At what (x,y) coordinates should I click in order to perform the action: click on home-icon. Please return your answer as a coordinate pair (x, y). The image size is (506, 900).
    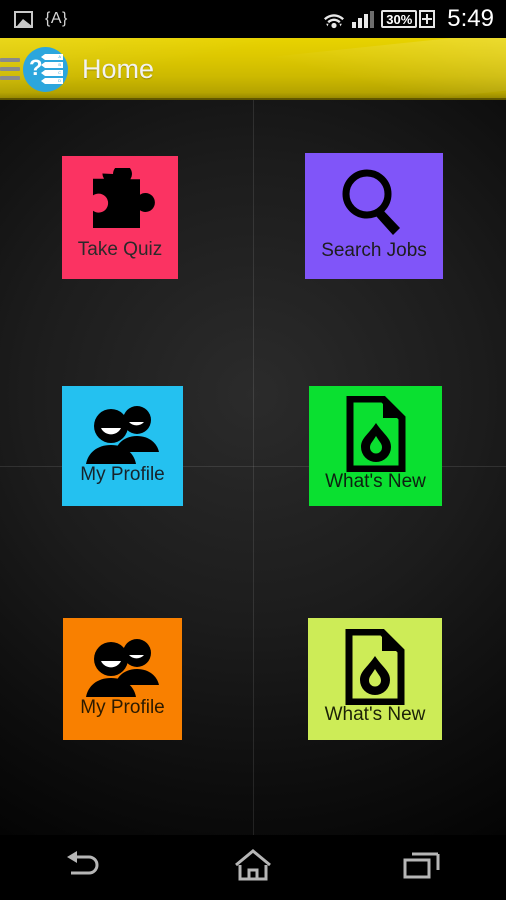
    Looking at the image, I should click on (253, 867).